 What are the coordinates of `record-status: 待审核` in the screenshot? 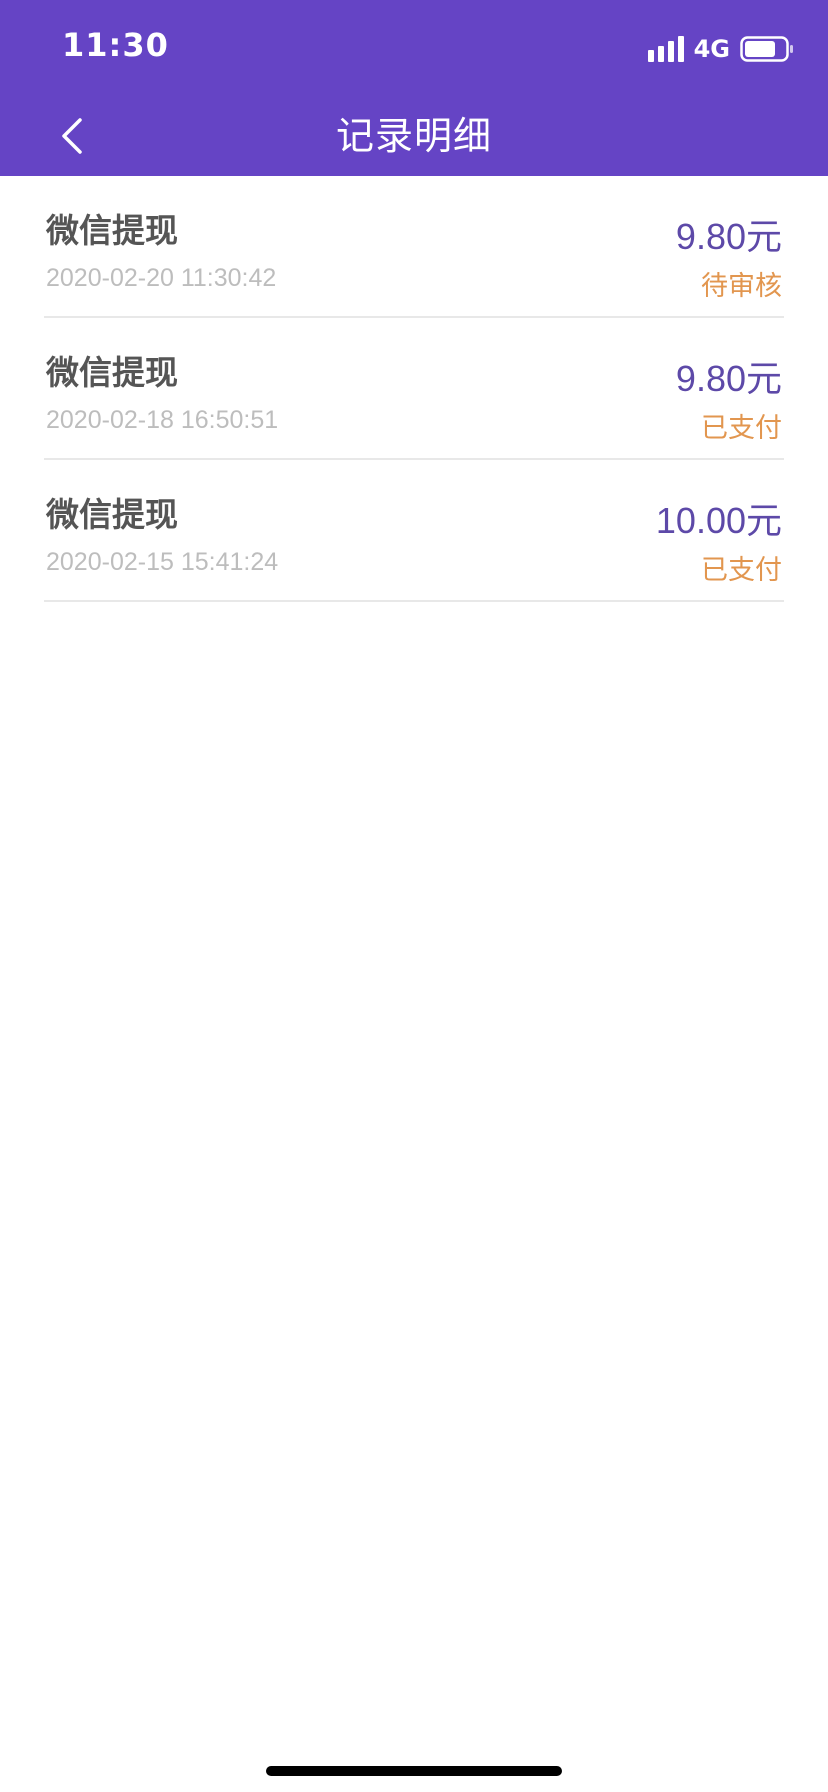 It's located at (741, 286).